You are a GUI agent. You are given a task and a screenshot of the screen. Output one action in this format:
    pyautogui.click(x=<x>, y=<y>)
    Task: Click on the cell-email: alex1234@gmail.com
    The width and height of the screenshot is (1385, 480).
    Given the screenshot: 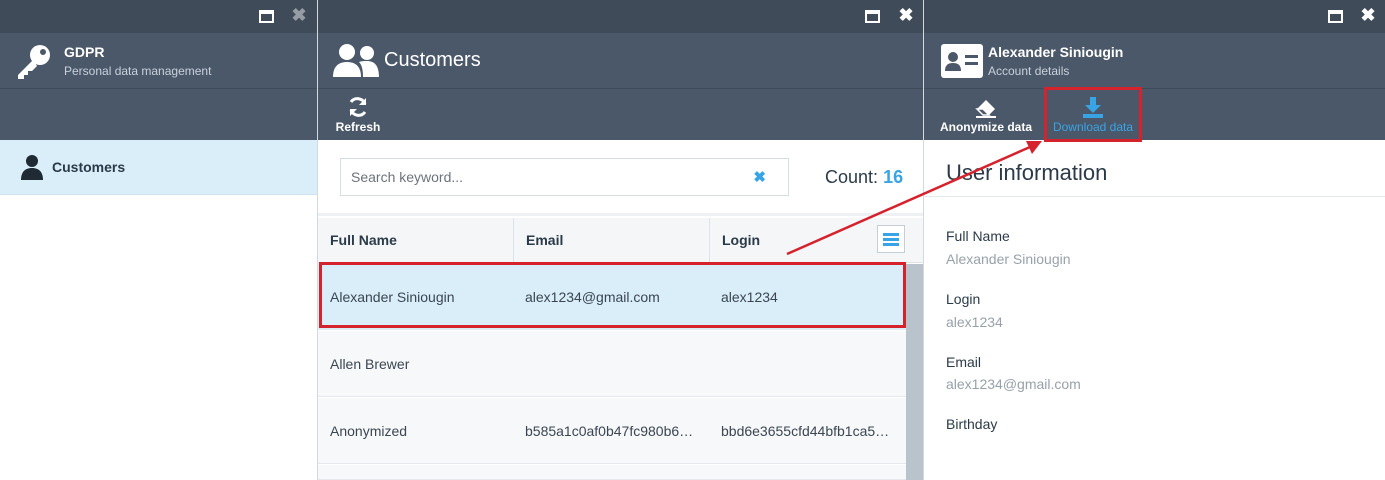 What is the action you would take?
    pyautogui.click(x=592, y=297)
    